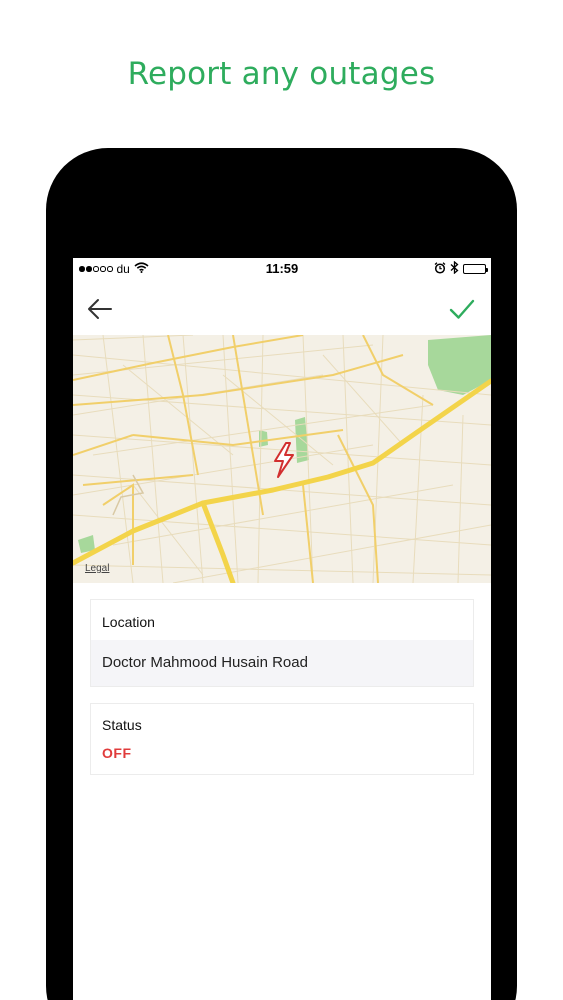  Describe the element at coordinates (475, 269) in the screenshot. I see `battery-icon` at that location.